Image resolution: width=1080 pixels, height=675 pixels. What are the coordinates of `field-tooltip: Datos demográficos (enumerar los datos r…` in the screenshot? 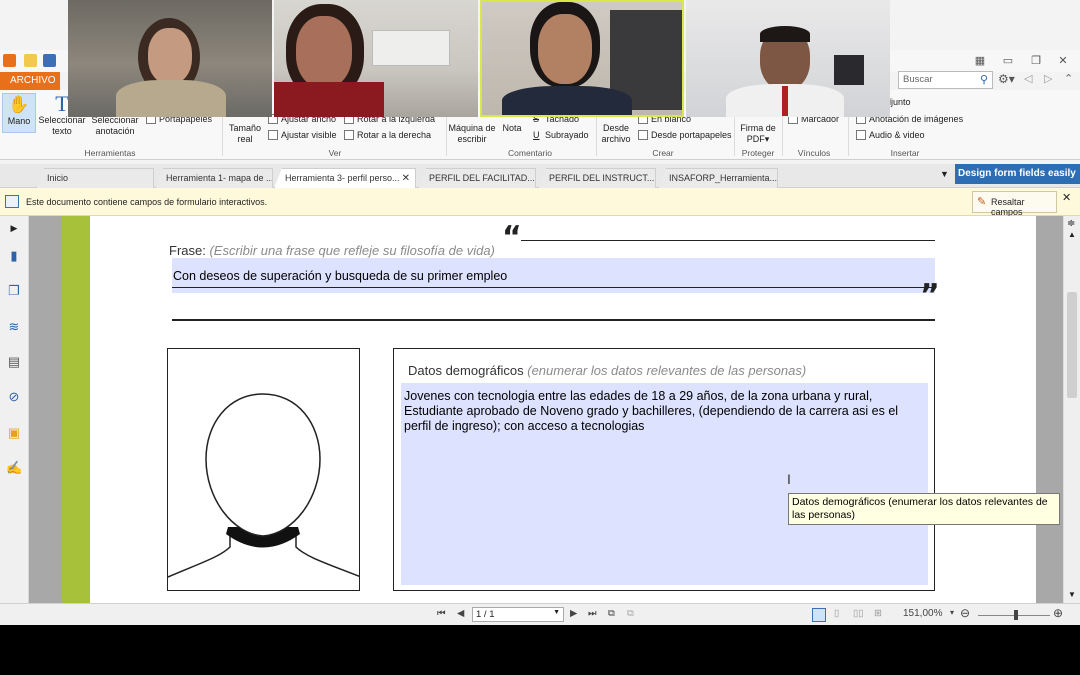 It's located at (924, 509).